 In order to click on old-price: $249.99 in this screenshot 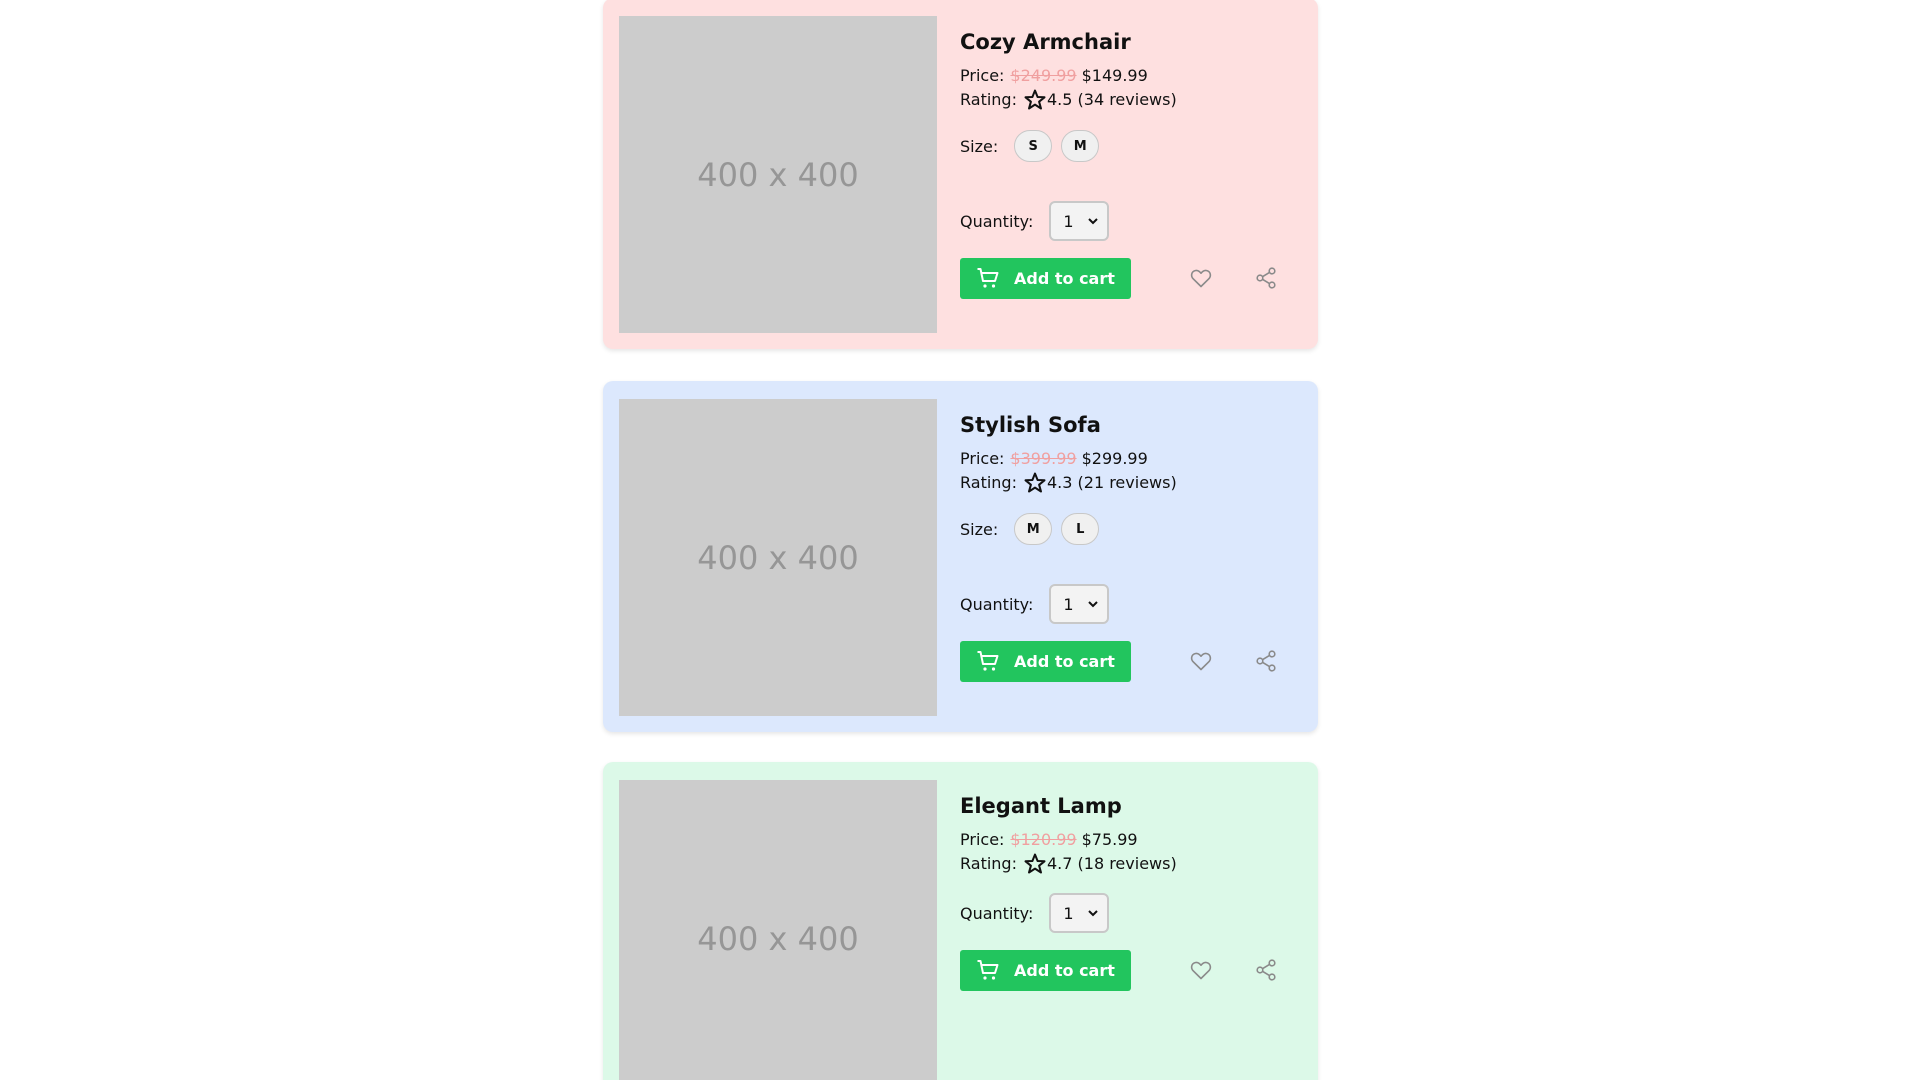, I will do `click(1043, 75)`.